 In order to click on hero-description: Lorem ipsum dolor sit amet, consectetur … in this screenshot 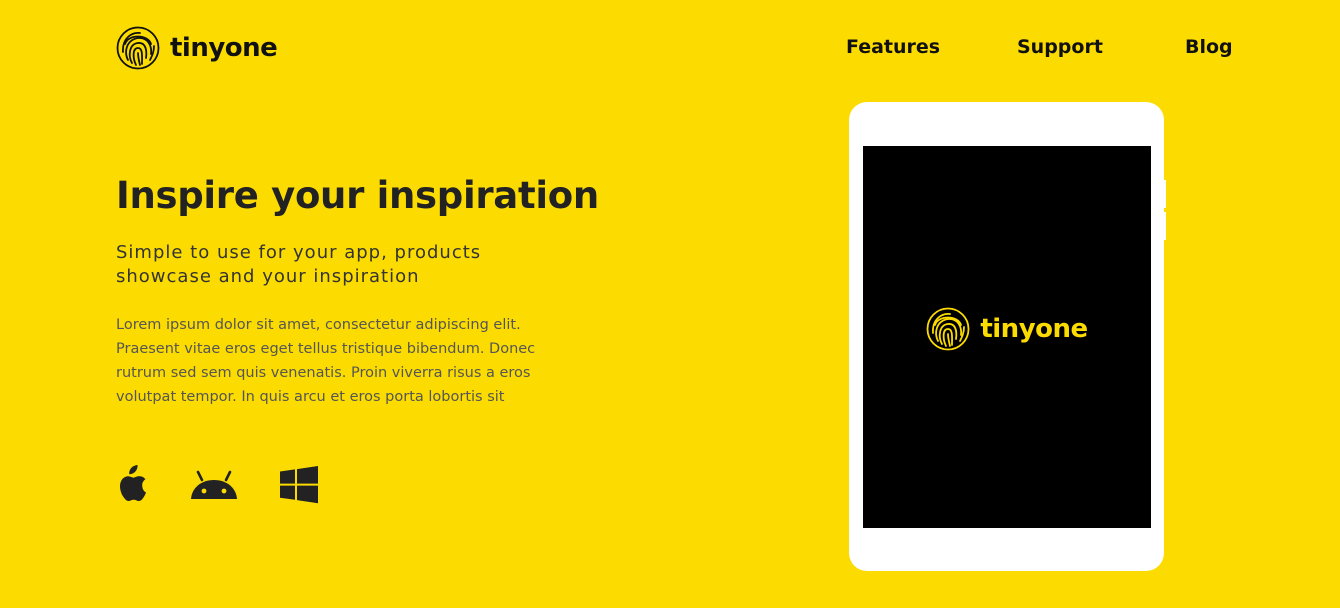, I will do `click(326, 361)`.